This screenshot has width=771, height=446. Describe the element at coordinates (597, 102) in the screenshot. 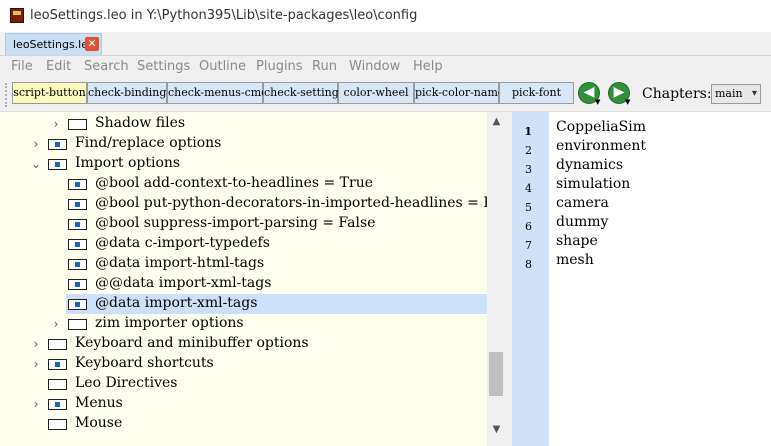

I see `back-dropdown-icon: ▼` at that location.